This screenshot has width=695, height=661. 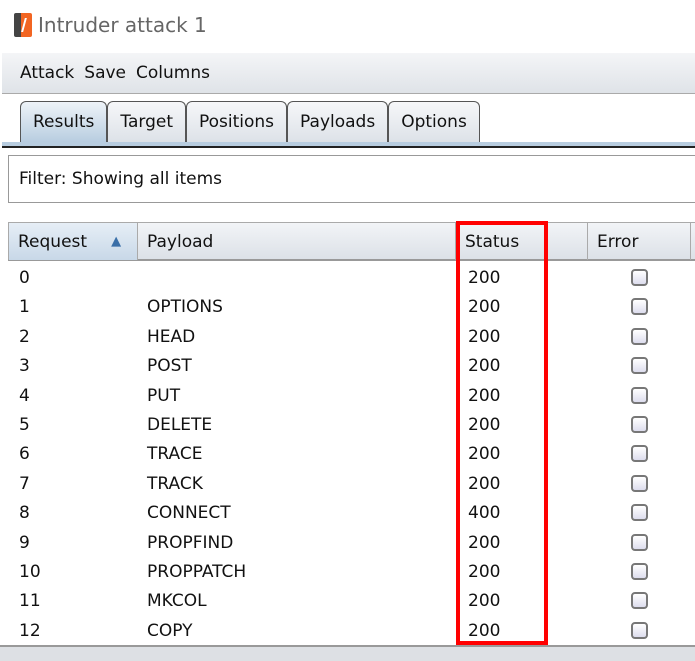 I want to click on request-cell: 6, so click(x=24, y=454).